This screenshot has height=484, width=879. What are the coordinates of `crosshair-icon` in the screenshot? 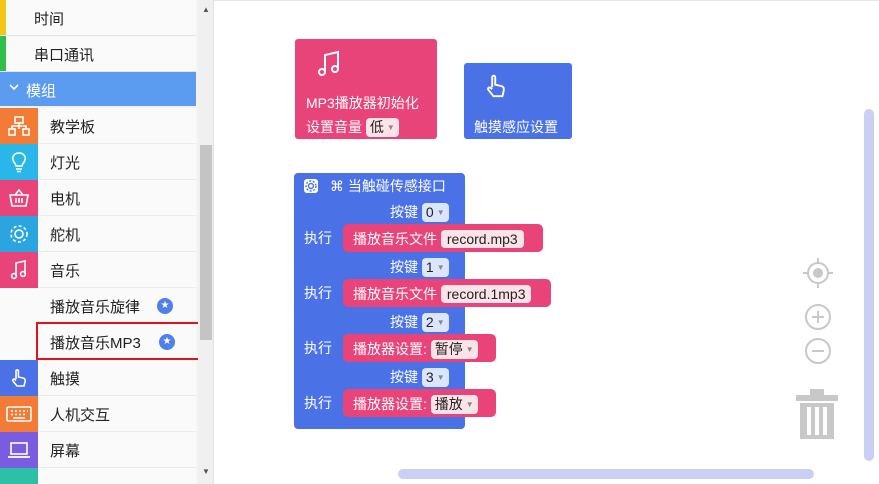 It's located at (818, 273).